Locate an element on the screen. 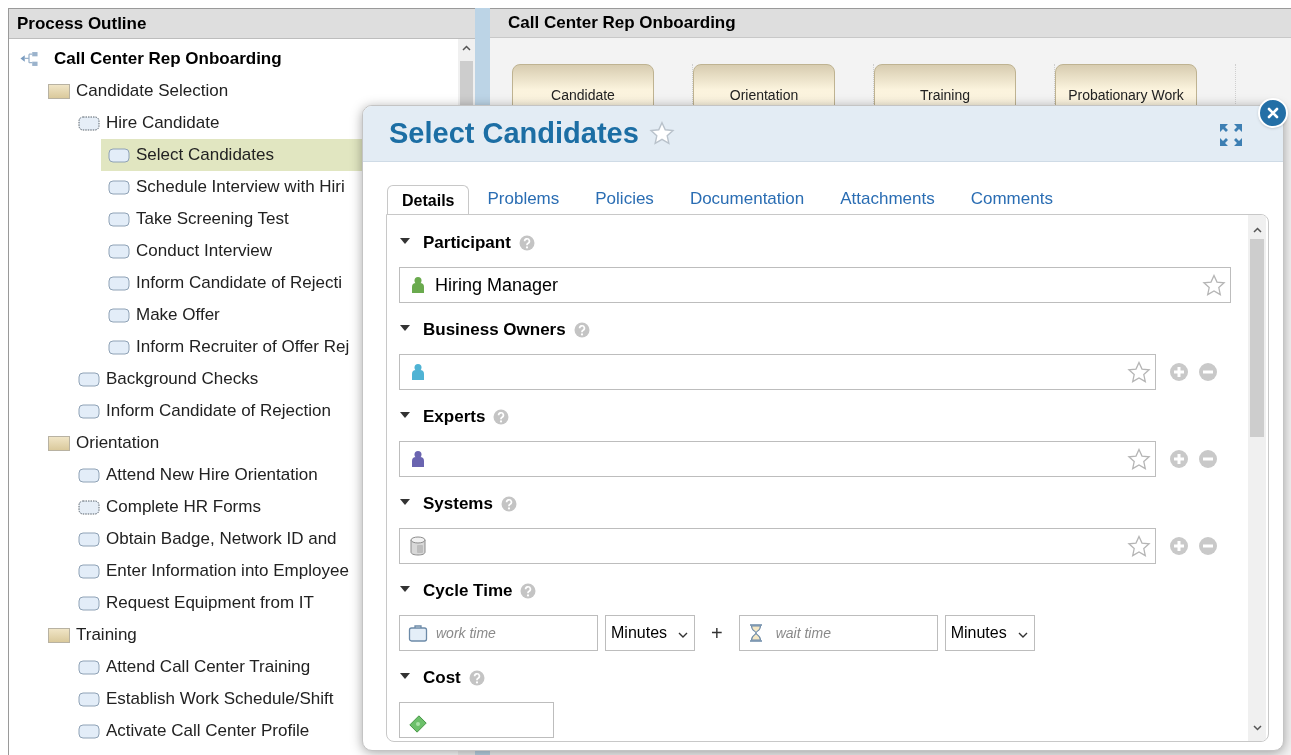 The image size is (1291, 755). section-label: Cost is located at coordinates (442, 678).